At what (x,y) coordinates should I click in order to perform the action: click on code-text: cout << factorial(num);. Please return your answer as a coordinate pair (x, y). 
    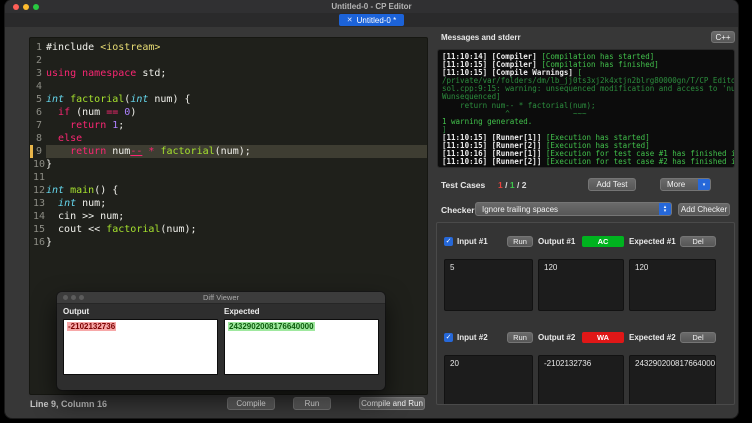
    Looking at the image, I should click on (236, 229).